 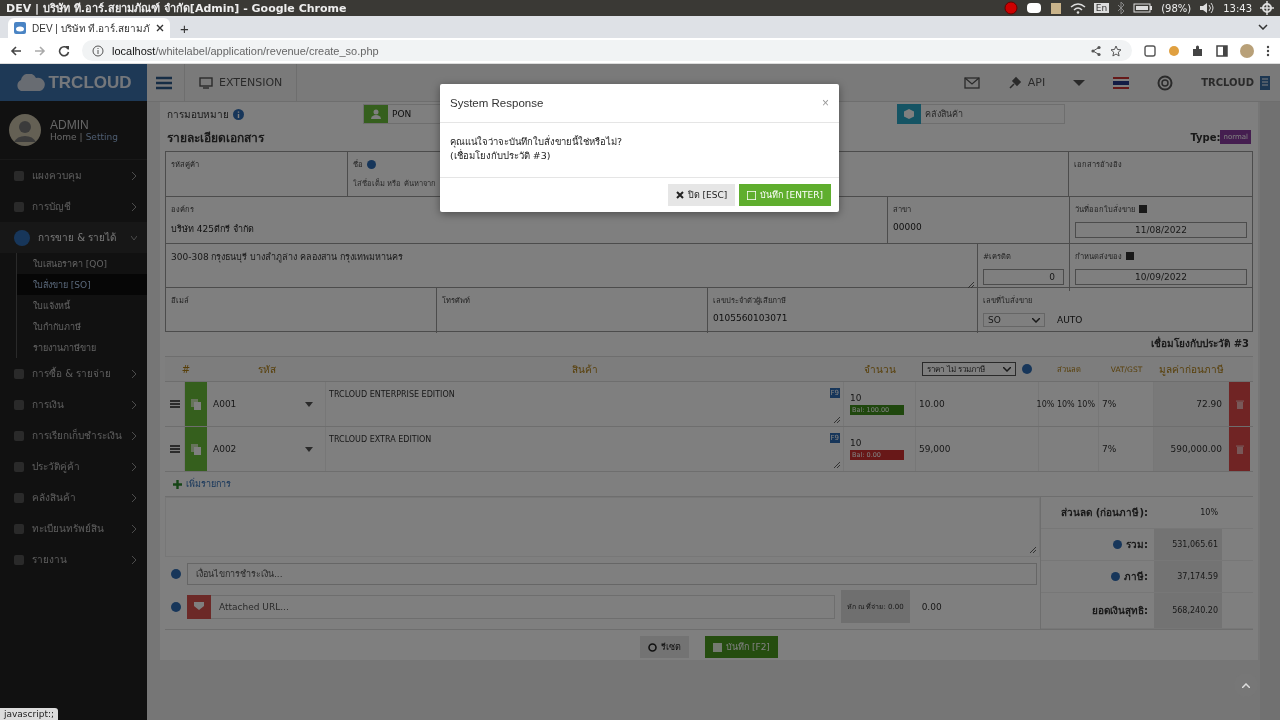 What do you see at coordinates (1104, 513) in the screenshot?
I see `summary-label: ส่วนลด (ก่อนภาษี):` at bounding box center [1104, 513].